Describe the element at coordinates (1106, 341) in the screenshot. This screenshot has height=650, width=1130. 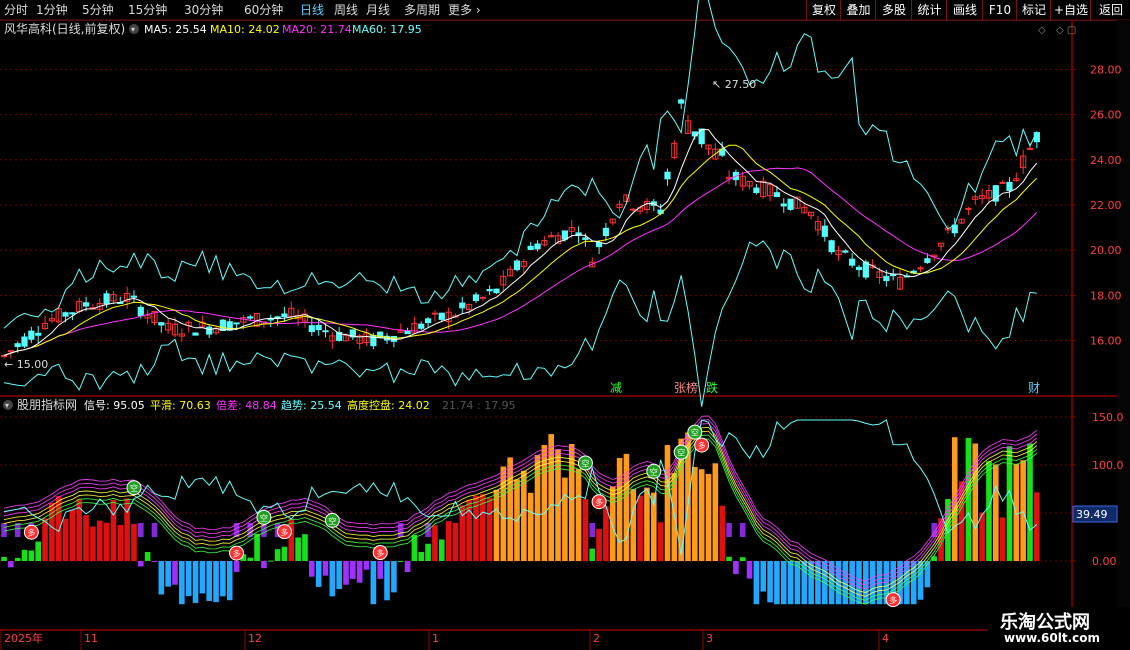
I see `price-tick: 16.00` at that location.